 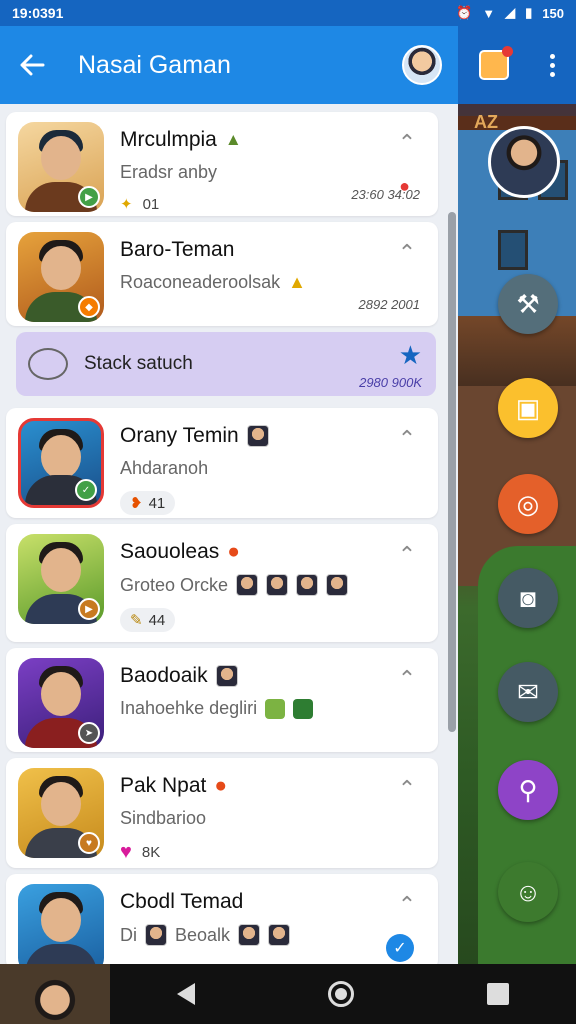 I want to click on chat-message: Roaconeaderoolsak, so click(x=200, y=282).